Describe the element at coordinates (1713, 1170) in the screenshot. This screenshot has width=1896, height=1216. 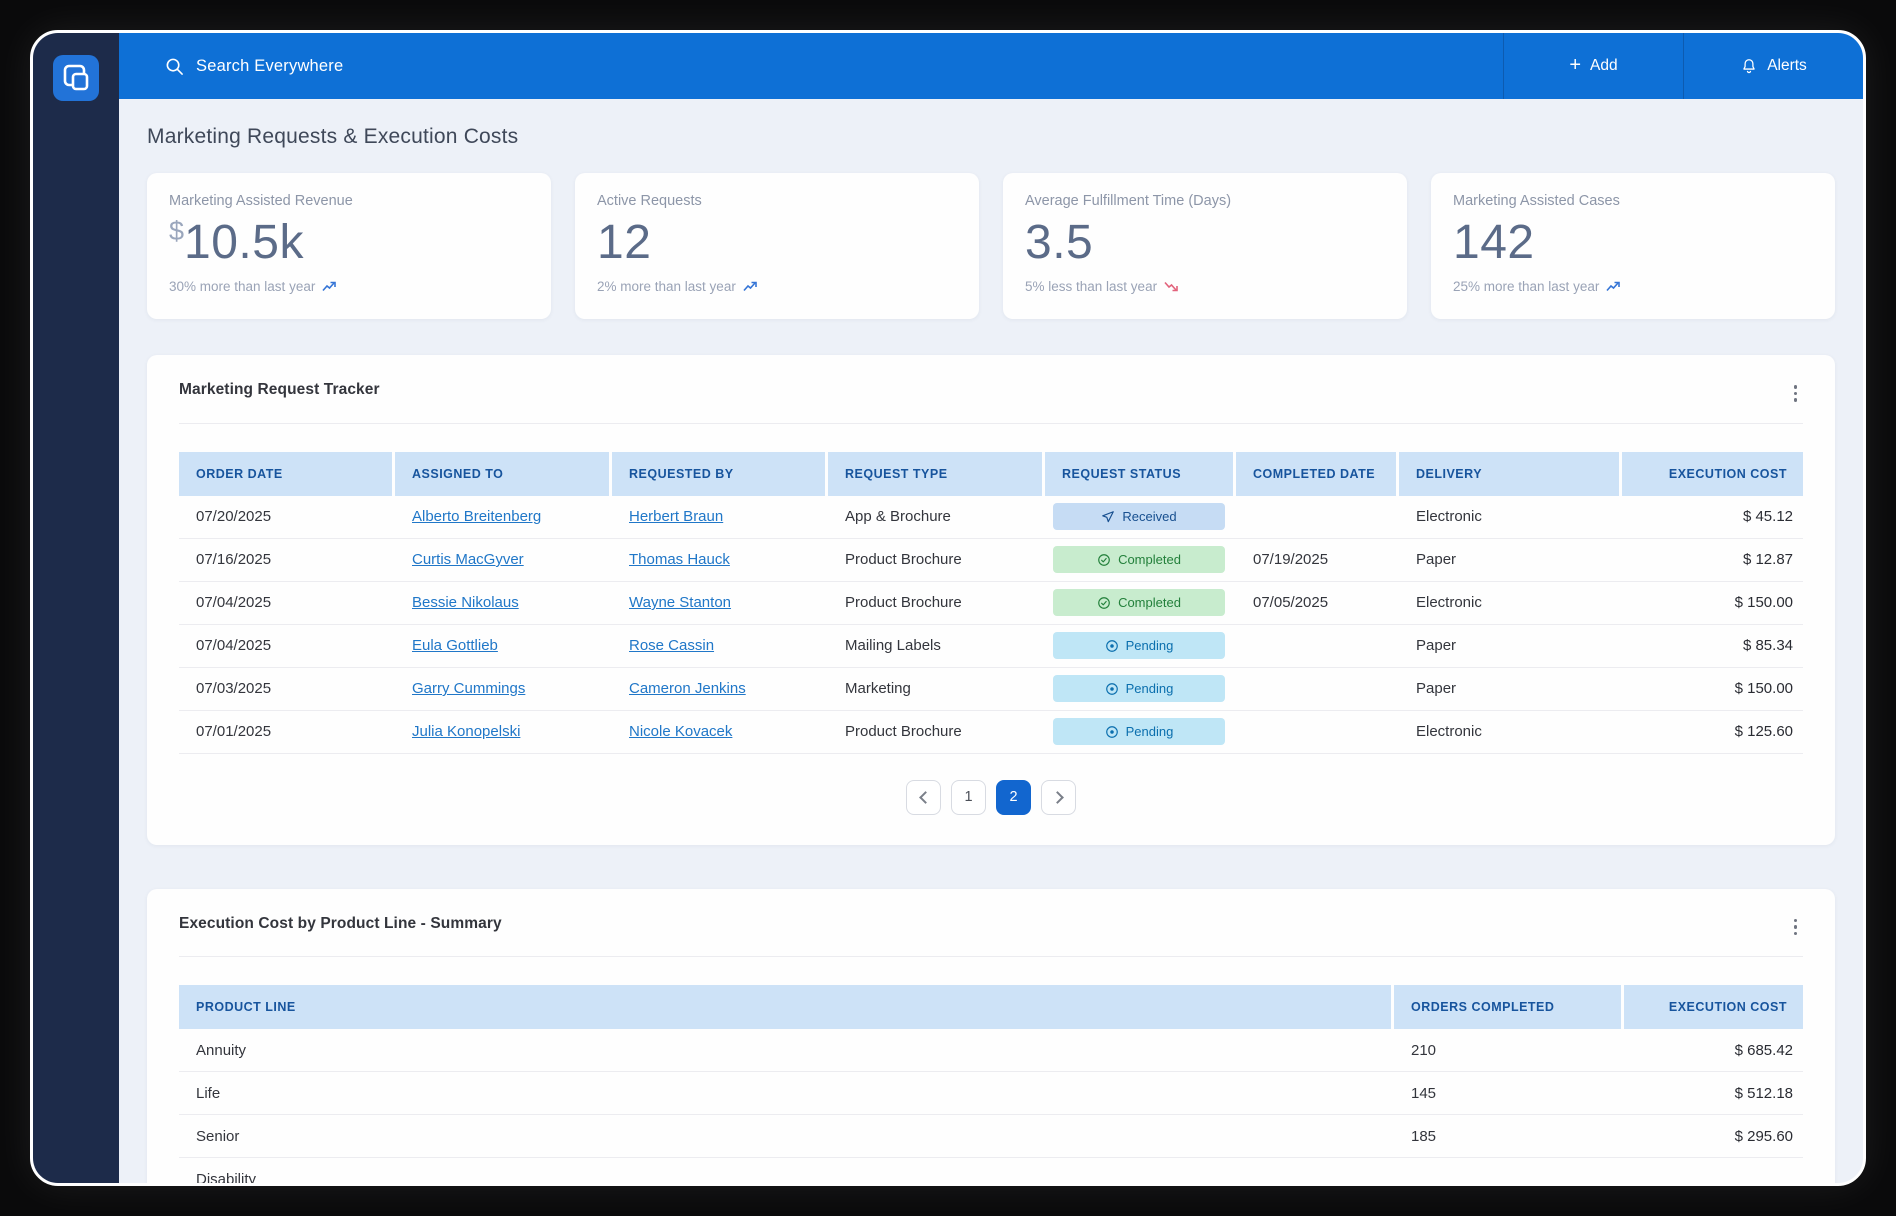
I see `execution-cost-cell` at that location.